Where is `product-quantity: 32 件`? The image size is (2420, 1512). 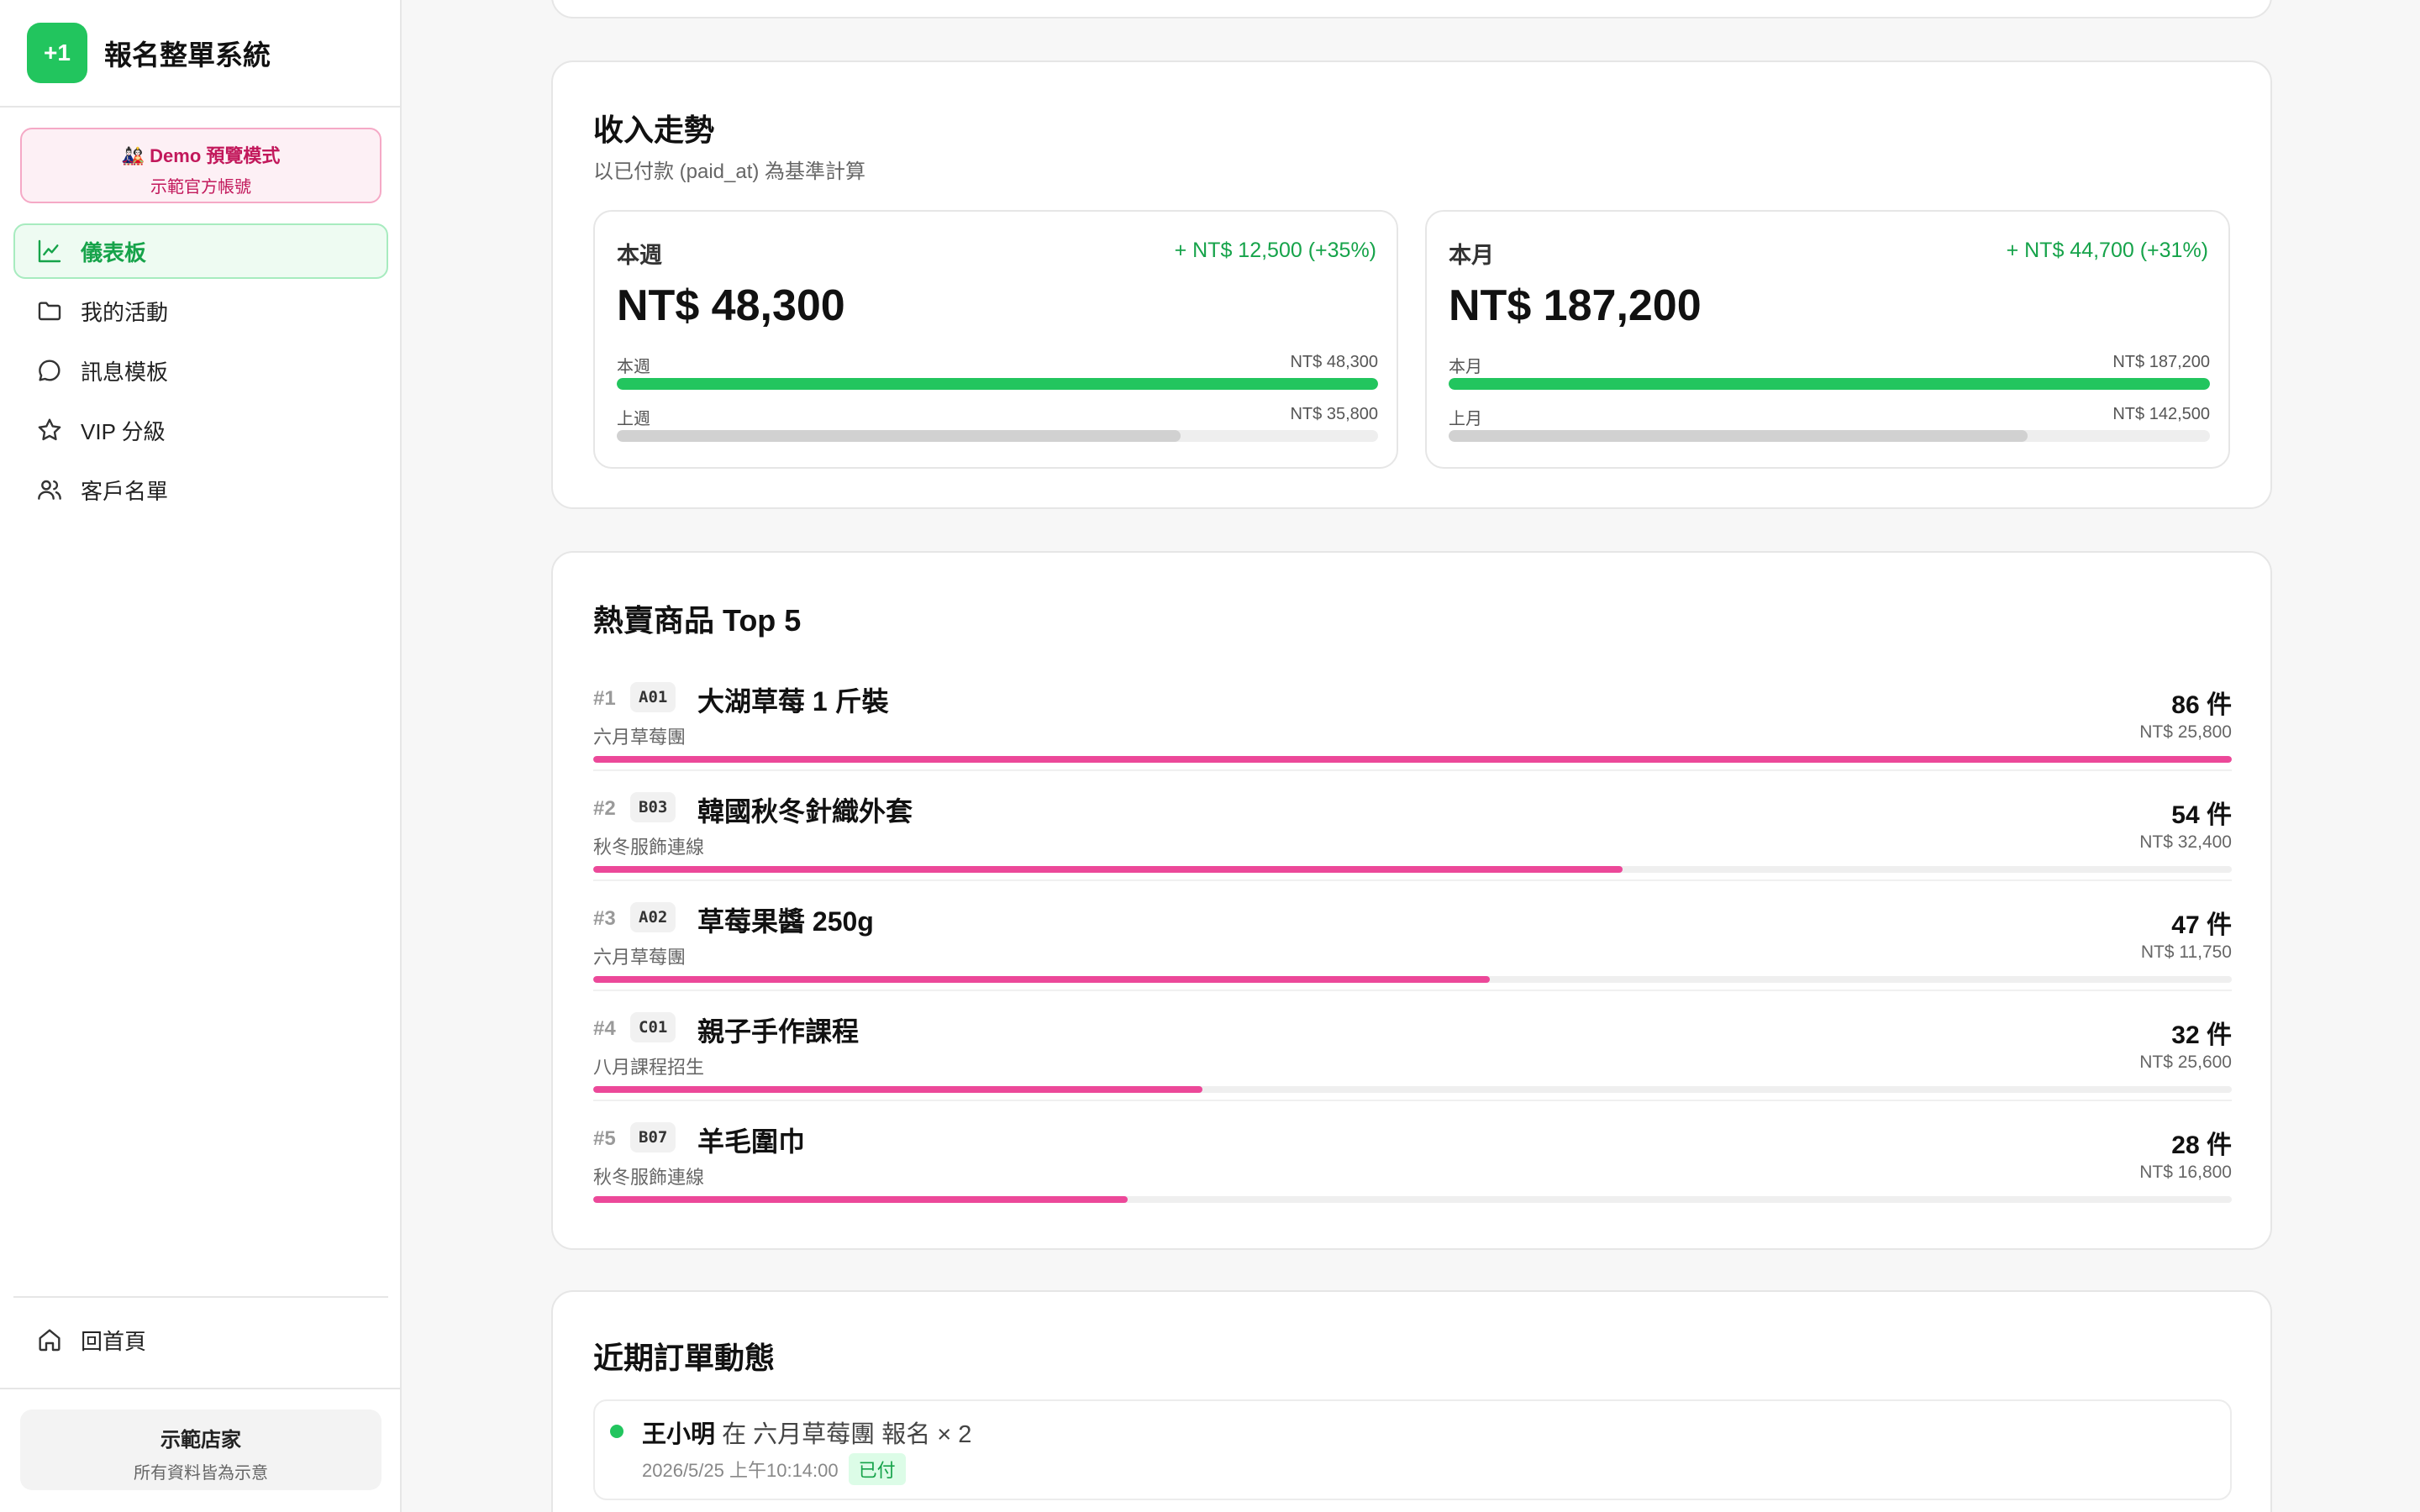
product-quantity: 32 件 is located at coordinates (2202, 1035).